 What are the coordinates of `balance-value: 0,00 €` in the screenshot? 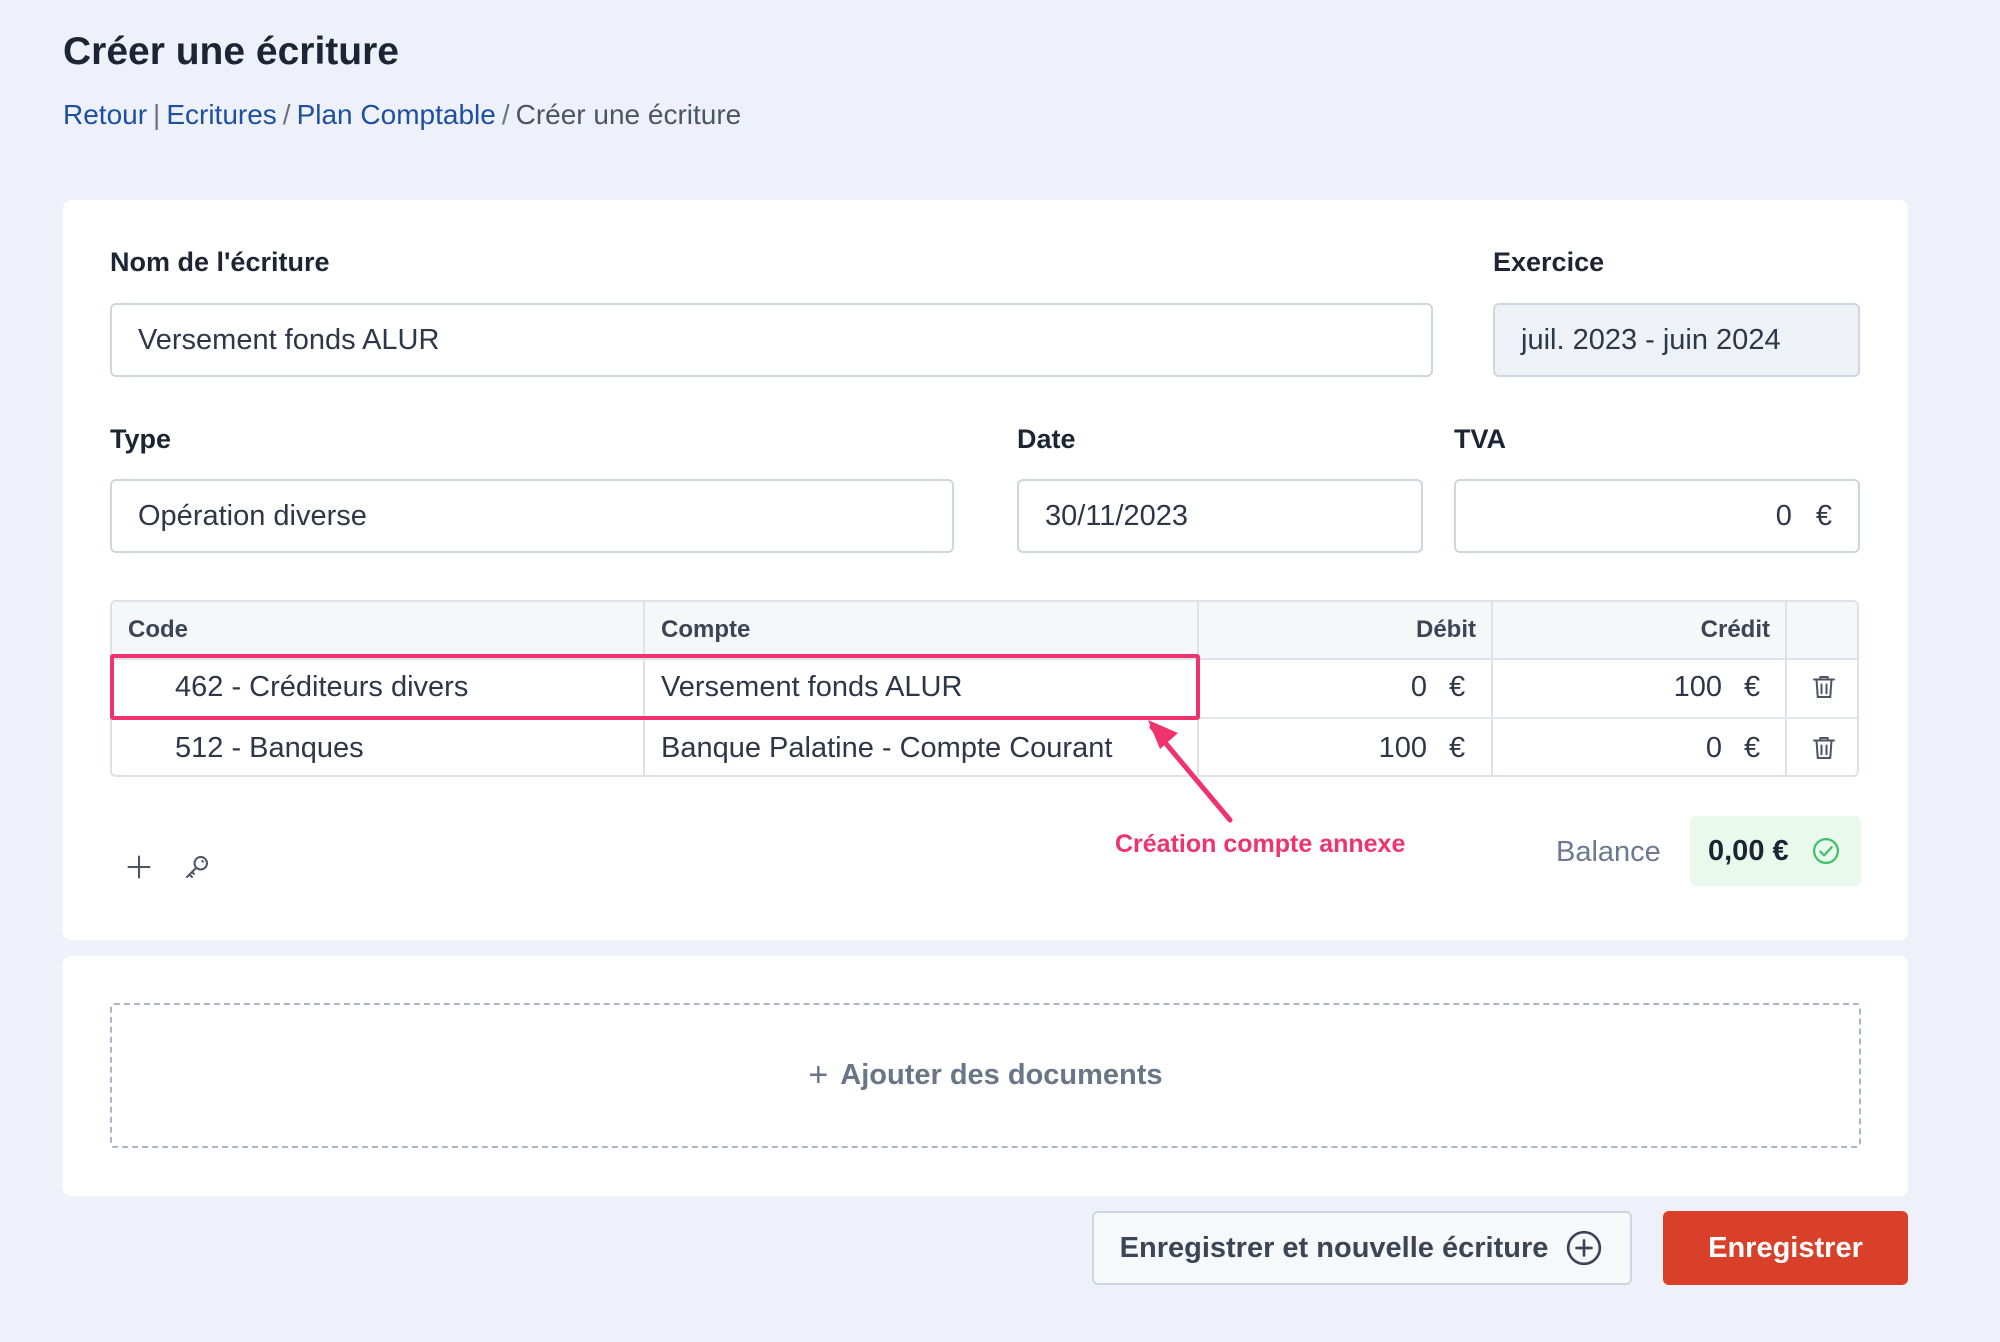 It's located at (1748, 850).